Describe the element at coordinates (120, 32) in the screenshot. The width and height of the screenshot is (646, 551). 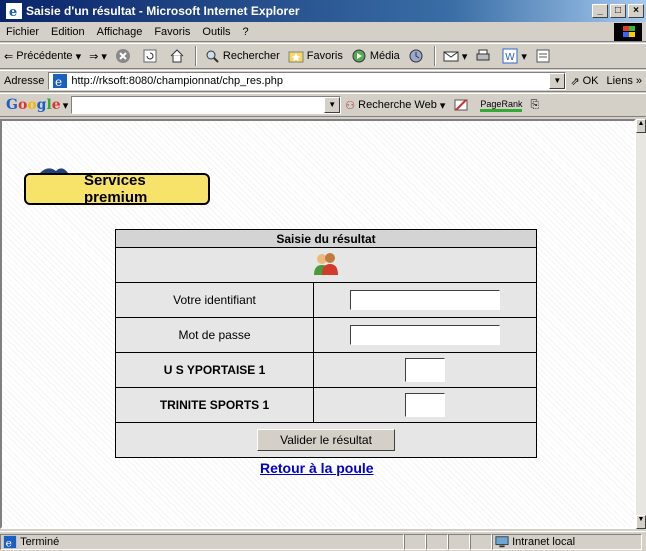
I see `menu-affichage: Affichage` at that location.